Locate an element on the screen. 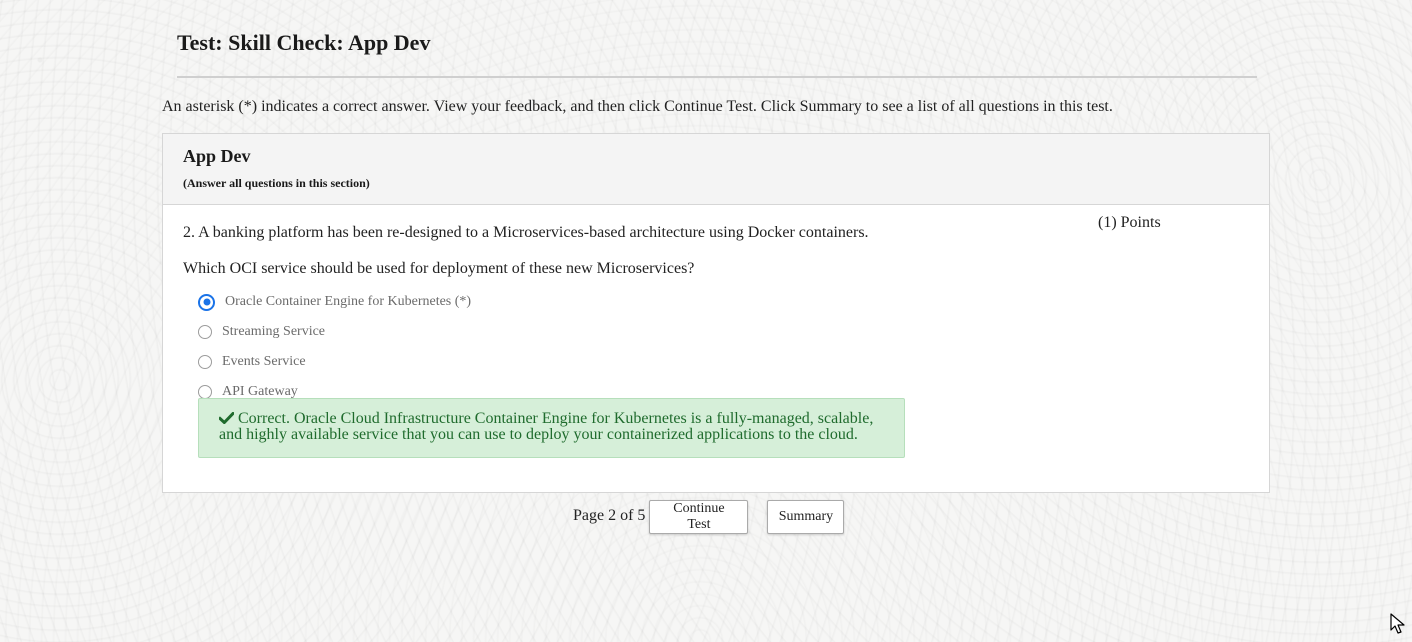 This screenshot has height=642, width=1412. answer-option: Streaming Service is located at coordinates (334, 332).